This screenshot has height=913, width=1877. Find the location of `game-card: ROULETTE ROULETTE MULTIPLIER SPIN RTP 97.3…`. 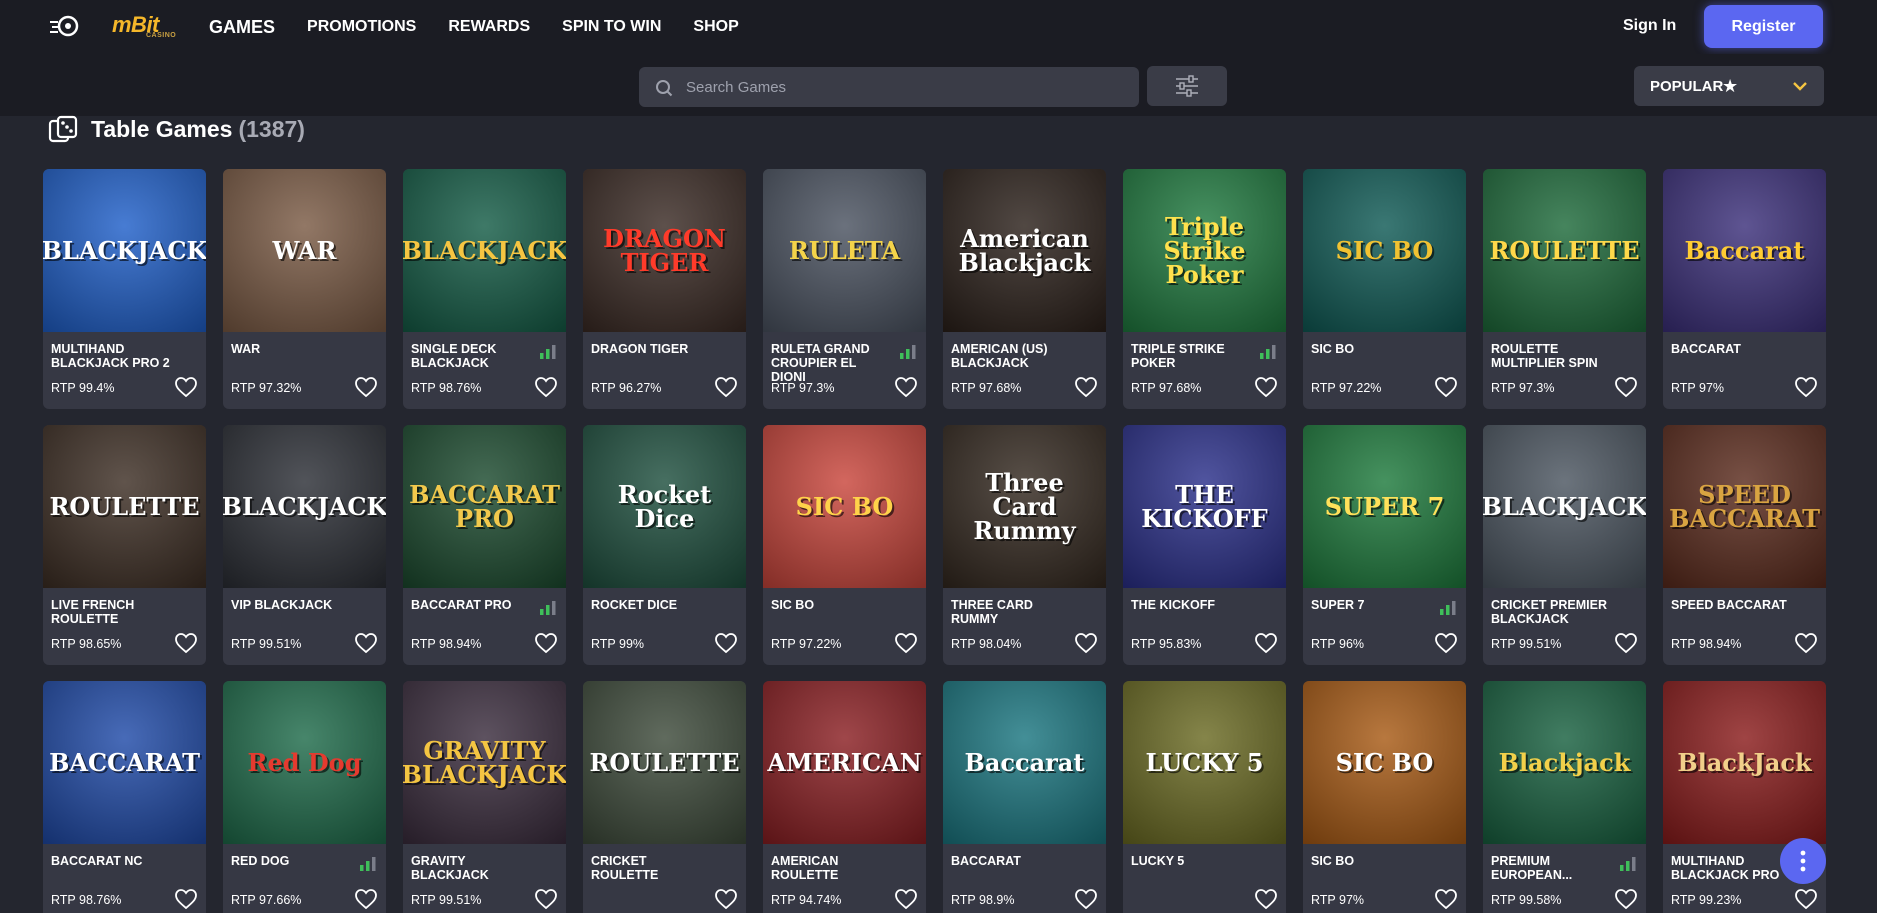

game-card: ROULETTE ROULETTE MULTIPLIER SPIN RTP 97.3… is located at coordinates (1564, 289).